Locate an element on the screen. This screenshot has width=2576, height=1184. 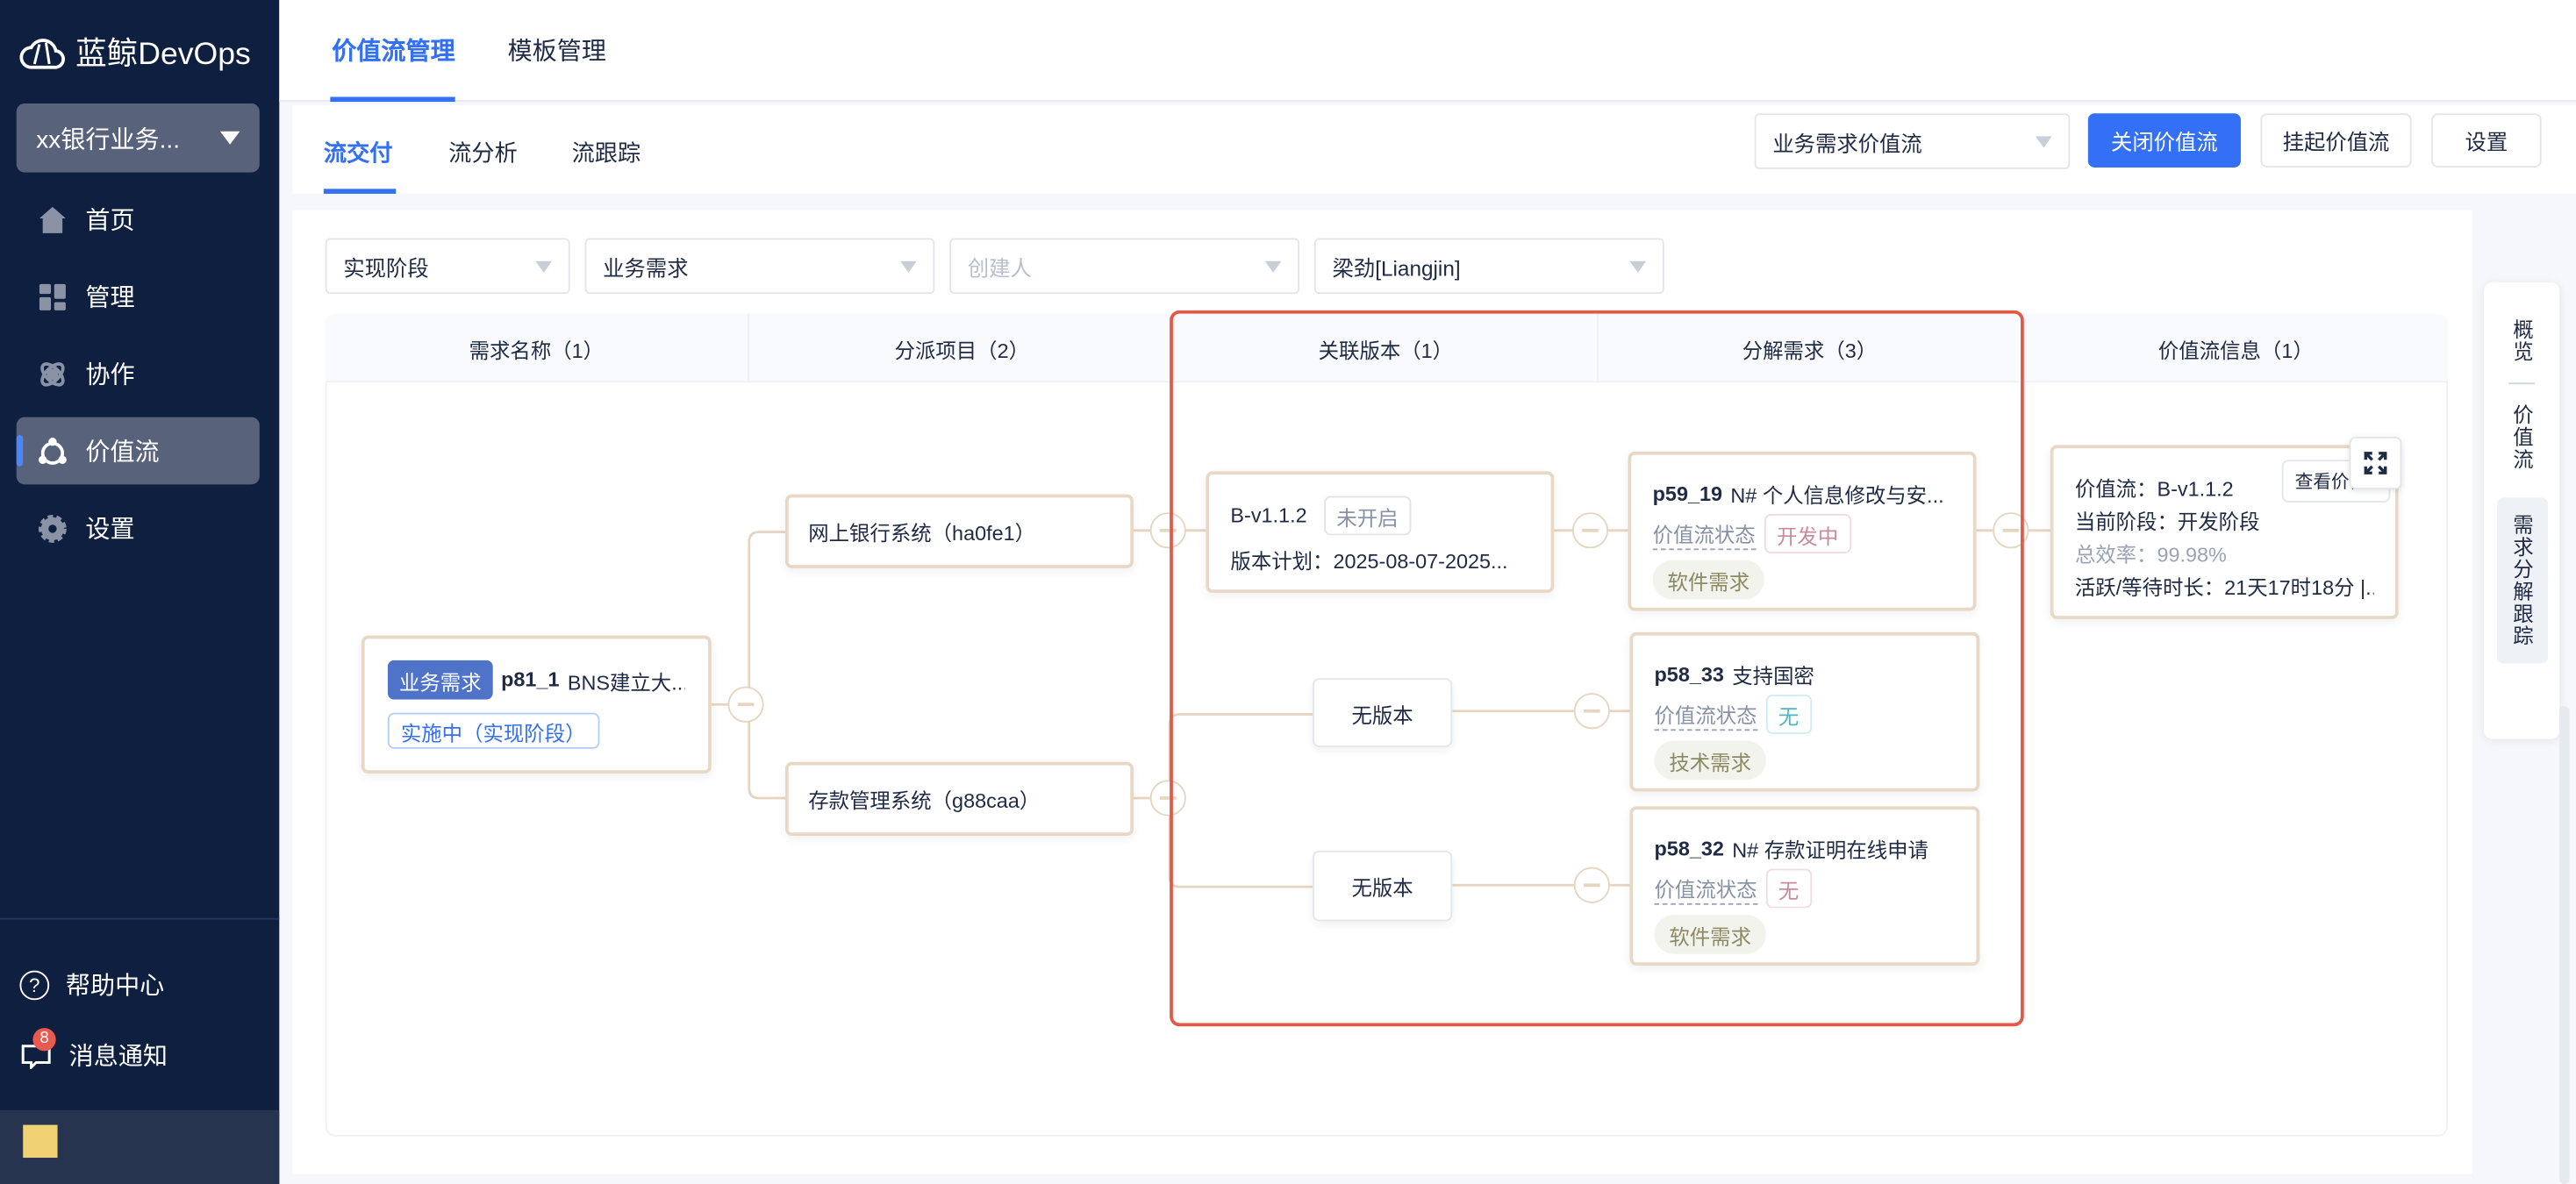
project-name: 网上银行系统（ha0fe1） is located at coordinates (922, 534).